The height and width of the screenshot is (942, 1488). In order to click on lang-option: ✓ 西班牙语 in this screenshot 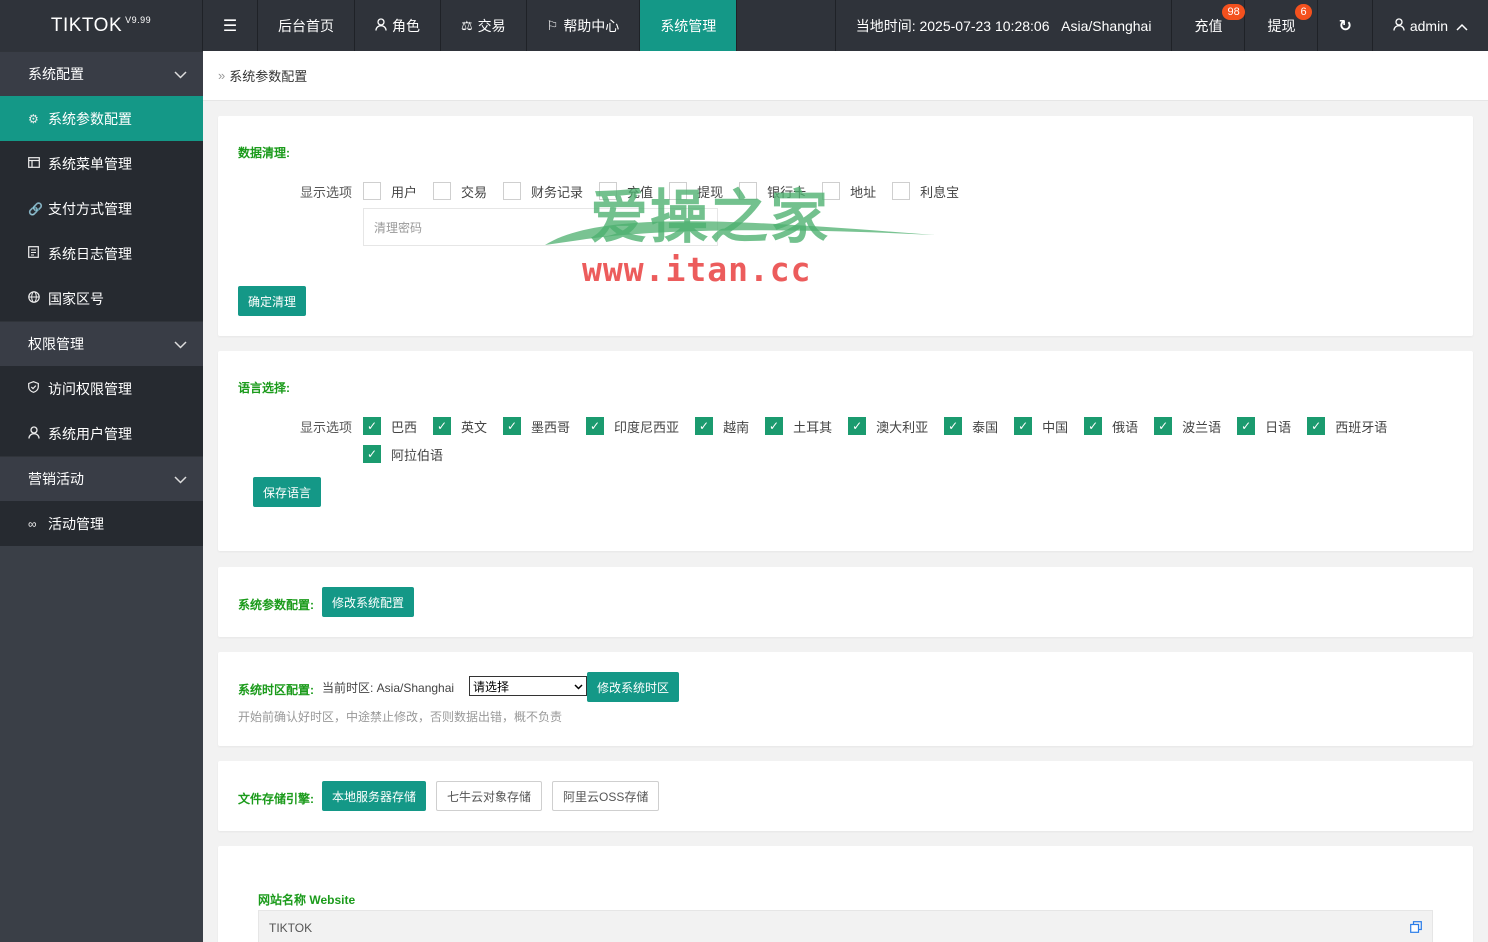, I will do `click(1347, 426)`.